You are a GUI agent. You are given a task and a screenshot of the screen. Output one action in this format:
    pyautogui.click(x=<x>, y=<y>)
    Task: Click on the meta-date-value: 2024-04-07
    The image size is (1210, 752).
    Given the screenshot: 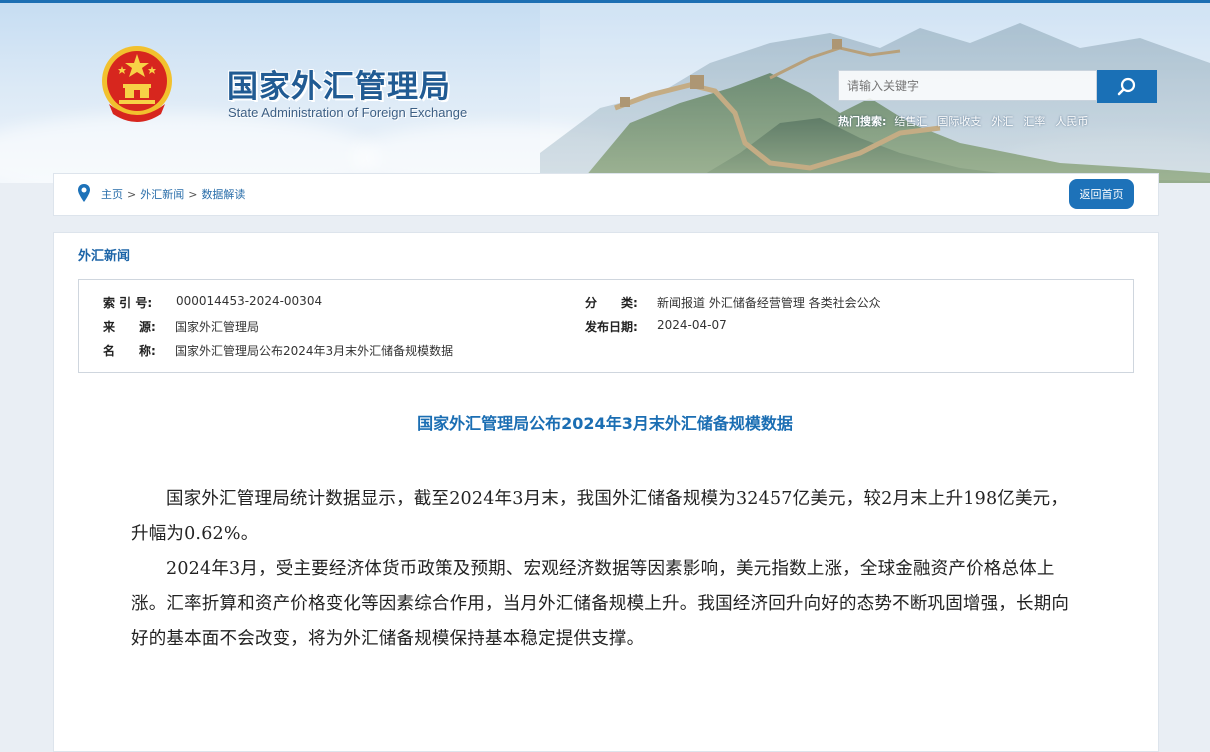 What is the action you would take?
    pyautogui.click(x=692, y=325)
    